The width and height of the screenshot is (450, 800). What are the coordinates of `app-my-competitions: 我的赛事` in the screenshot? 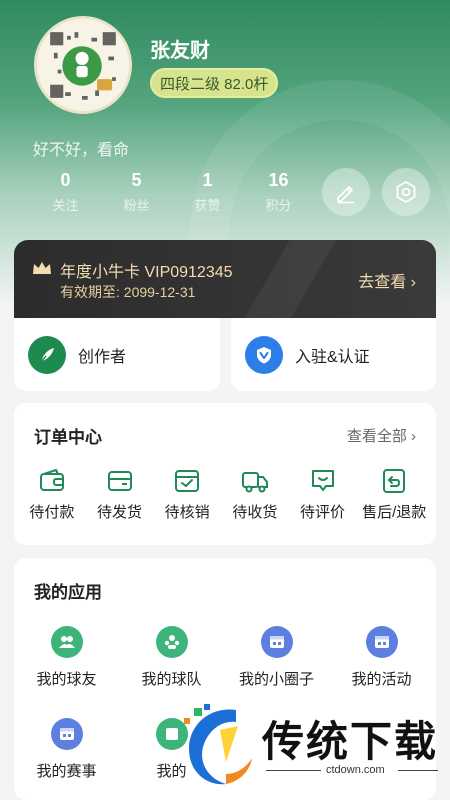 It's located at (66, 756).